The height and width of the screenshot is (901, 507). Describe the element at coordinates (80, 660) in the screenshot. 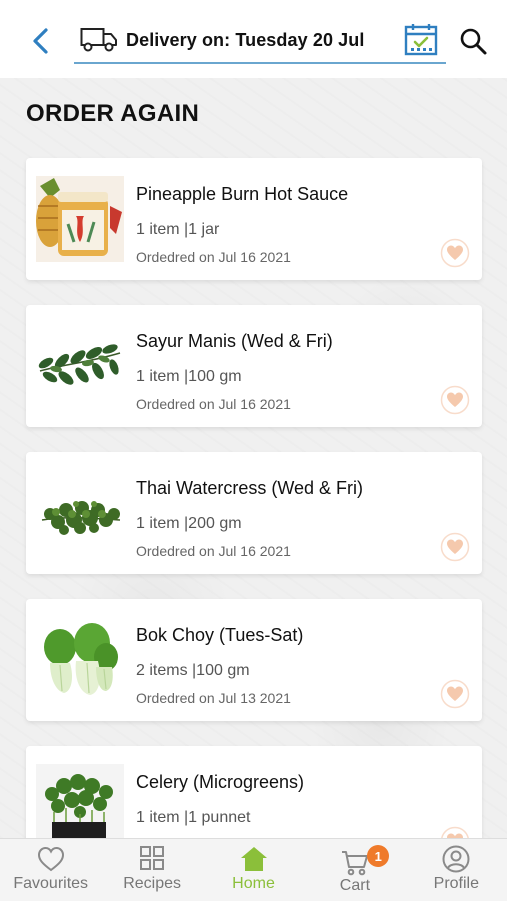

I see `bok-choy-thumbnail` at that location.